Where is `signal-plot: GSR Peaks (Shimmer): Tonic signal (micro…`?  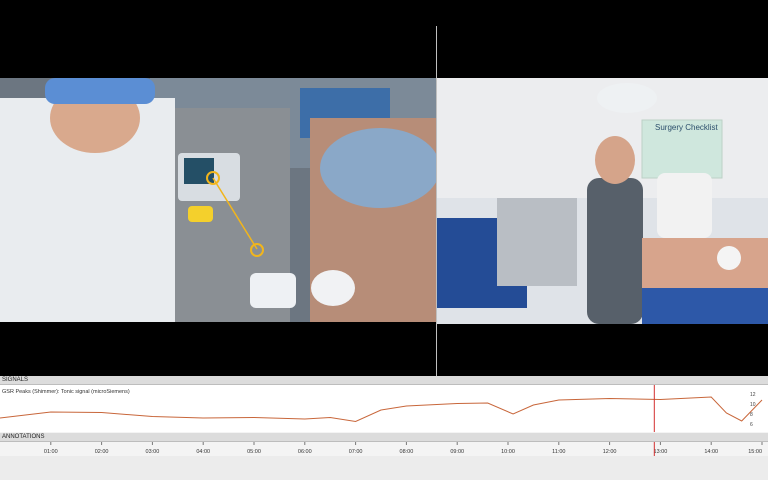
signal-plot: GSR Peaks (Shimmer): Tonic signal (micro… is located at coordinates (384, 408).